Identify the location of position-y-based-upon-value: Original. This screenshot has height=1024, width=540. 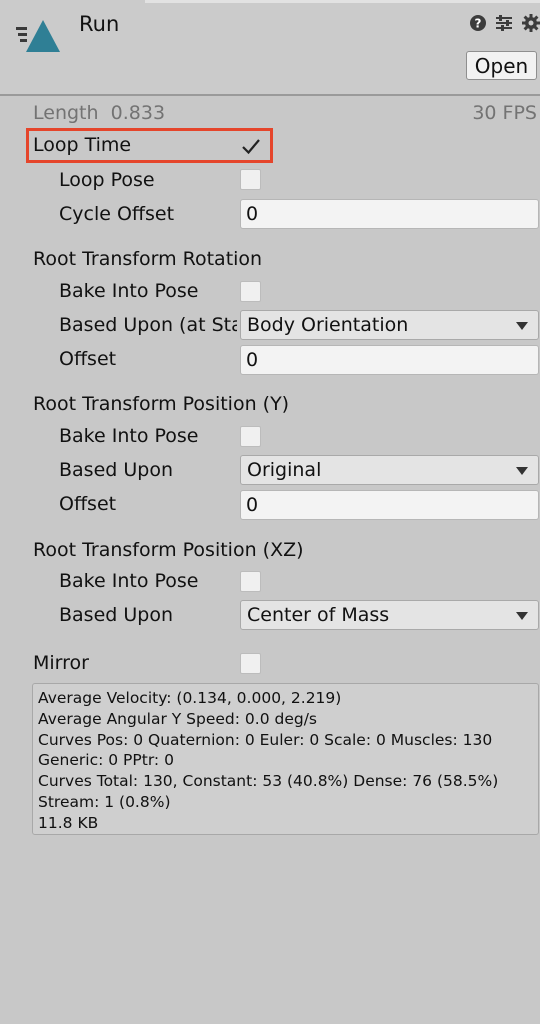
(284, 470).